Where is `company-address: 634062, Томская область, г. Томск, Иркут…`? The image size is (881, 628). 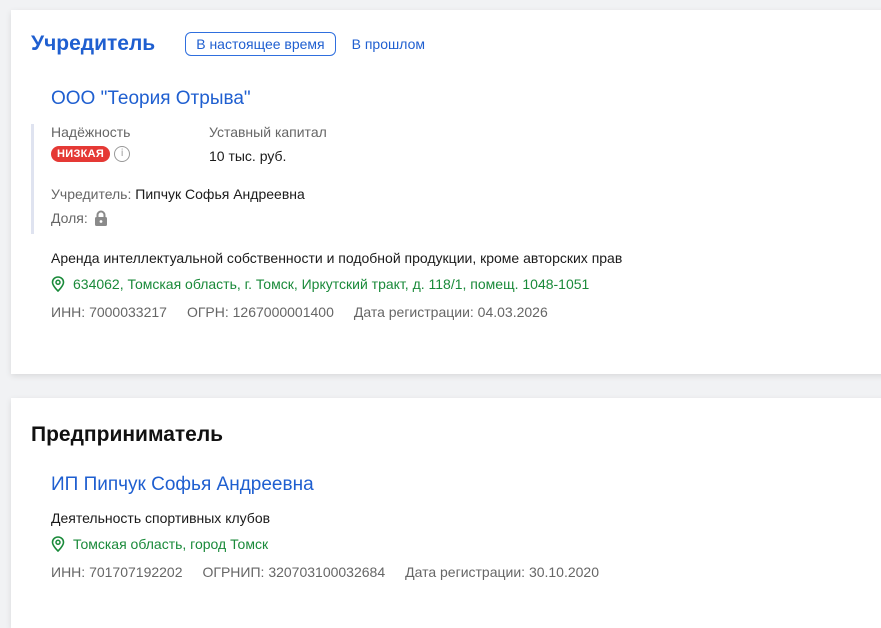 company-address: 634062, Томская область, г. Томск, Иркут… is located at coordinates (320, 284).